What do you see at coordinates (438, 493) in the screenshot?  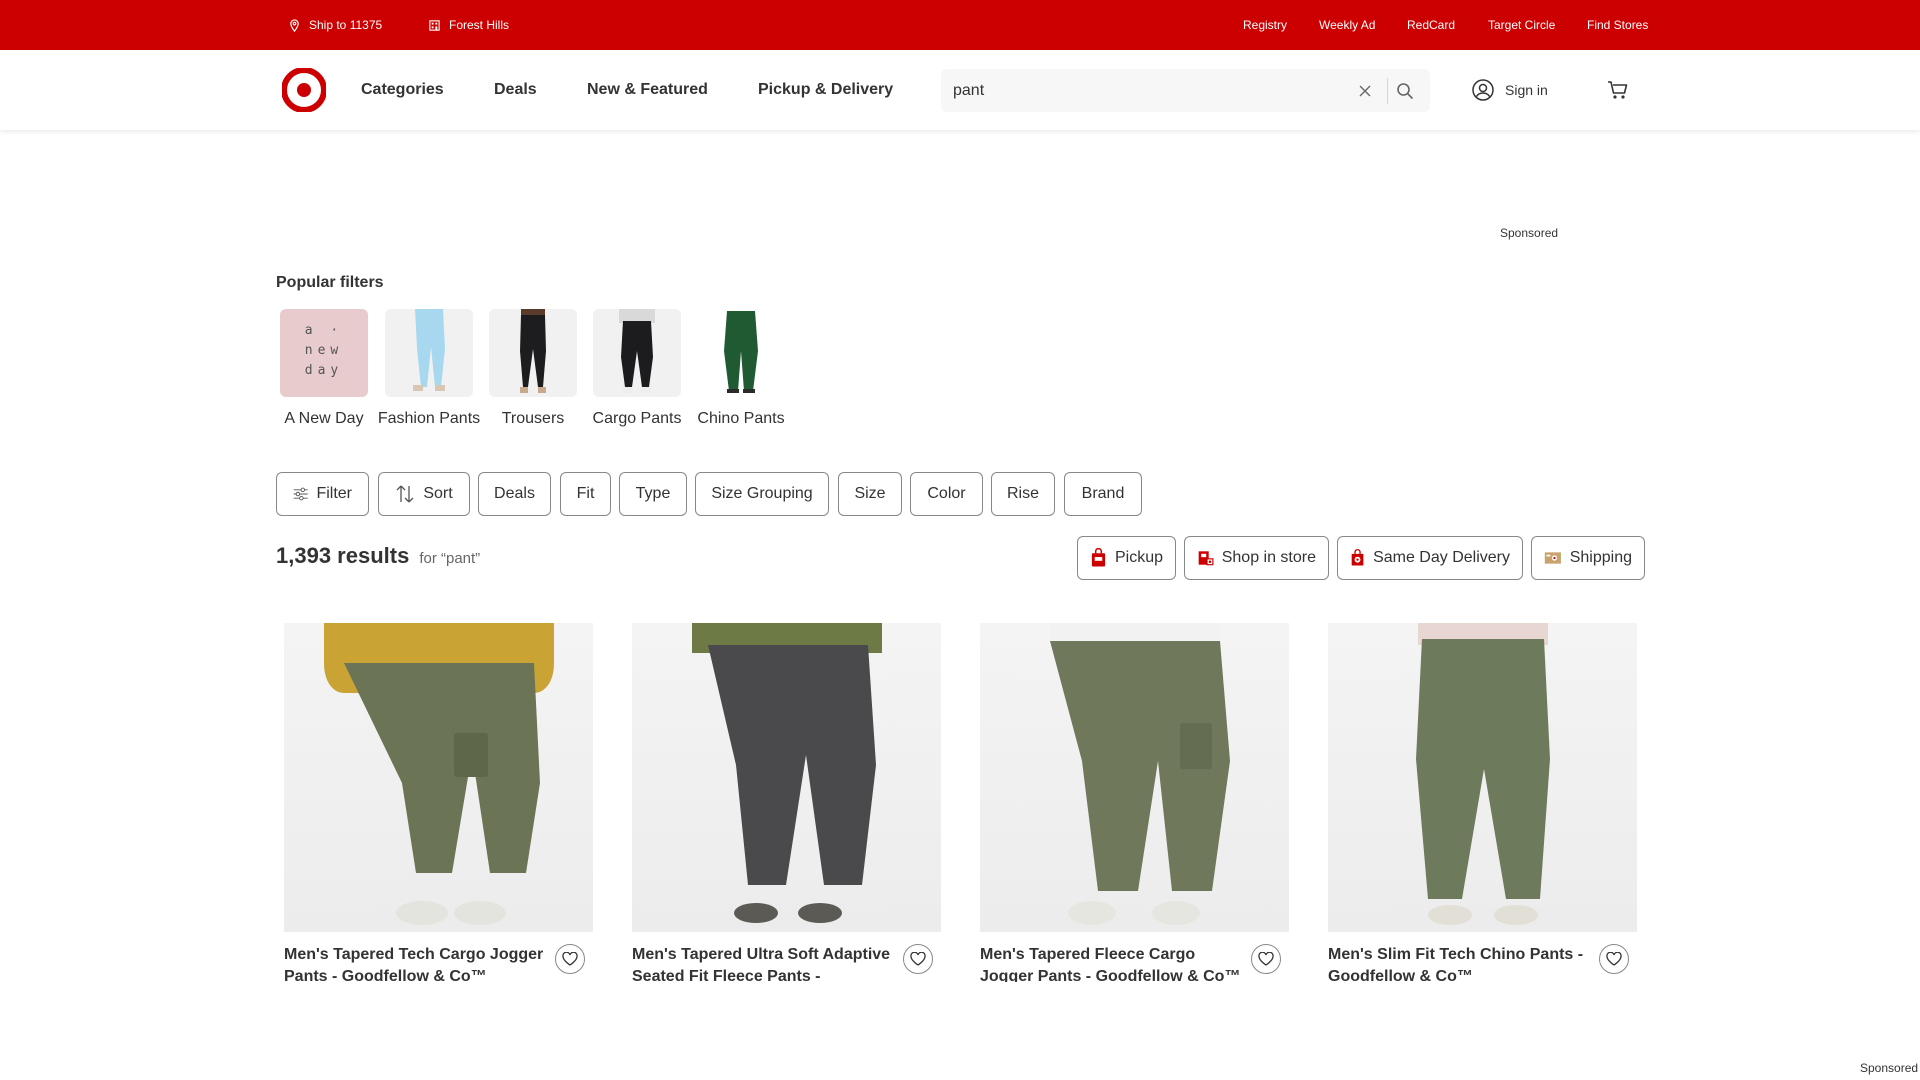 I see `sort-label: Sort` at bounding box center [438, 493].